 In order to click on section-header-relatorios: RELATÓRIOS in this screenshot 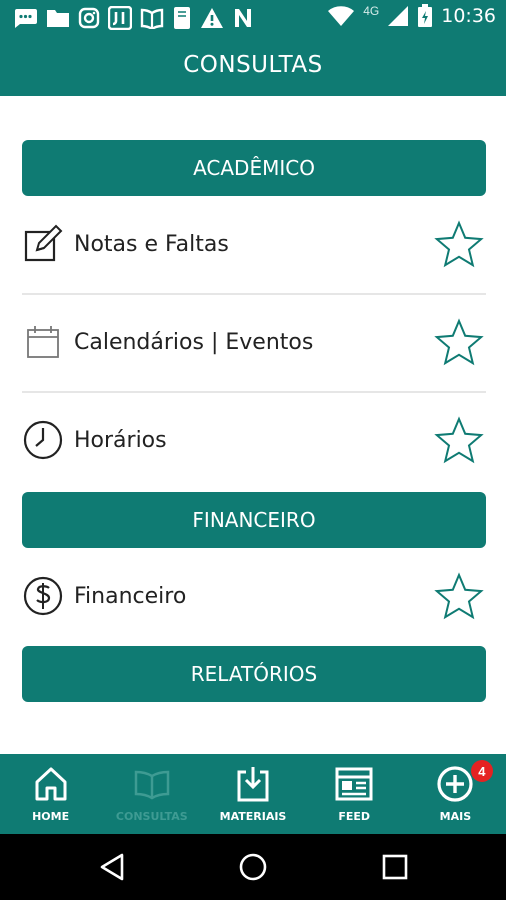, I will do `click(254, 674)`.